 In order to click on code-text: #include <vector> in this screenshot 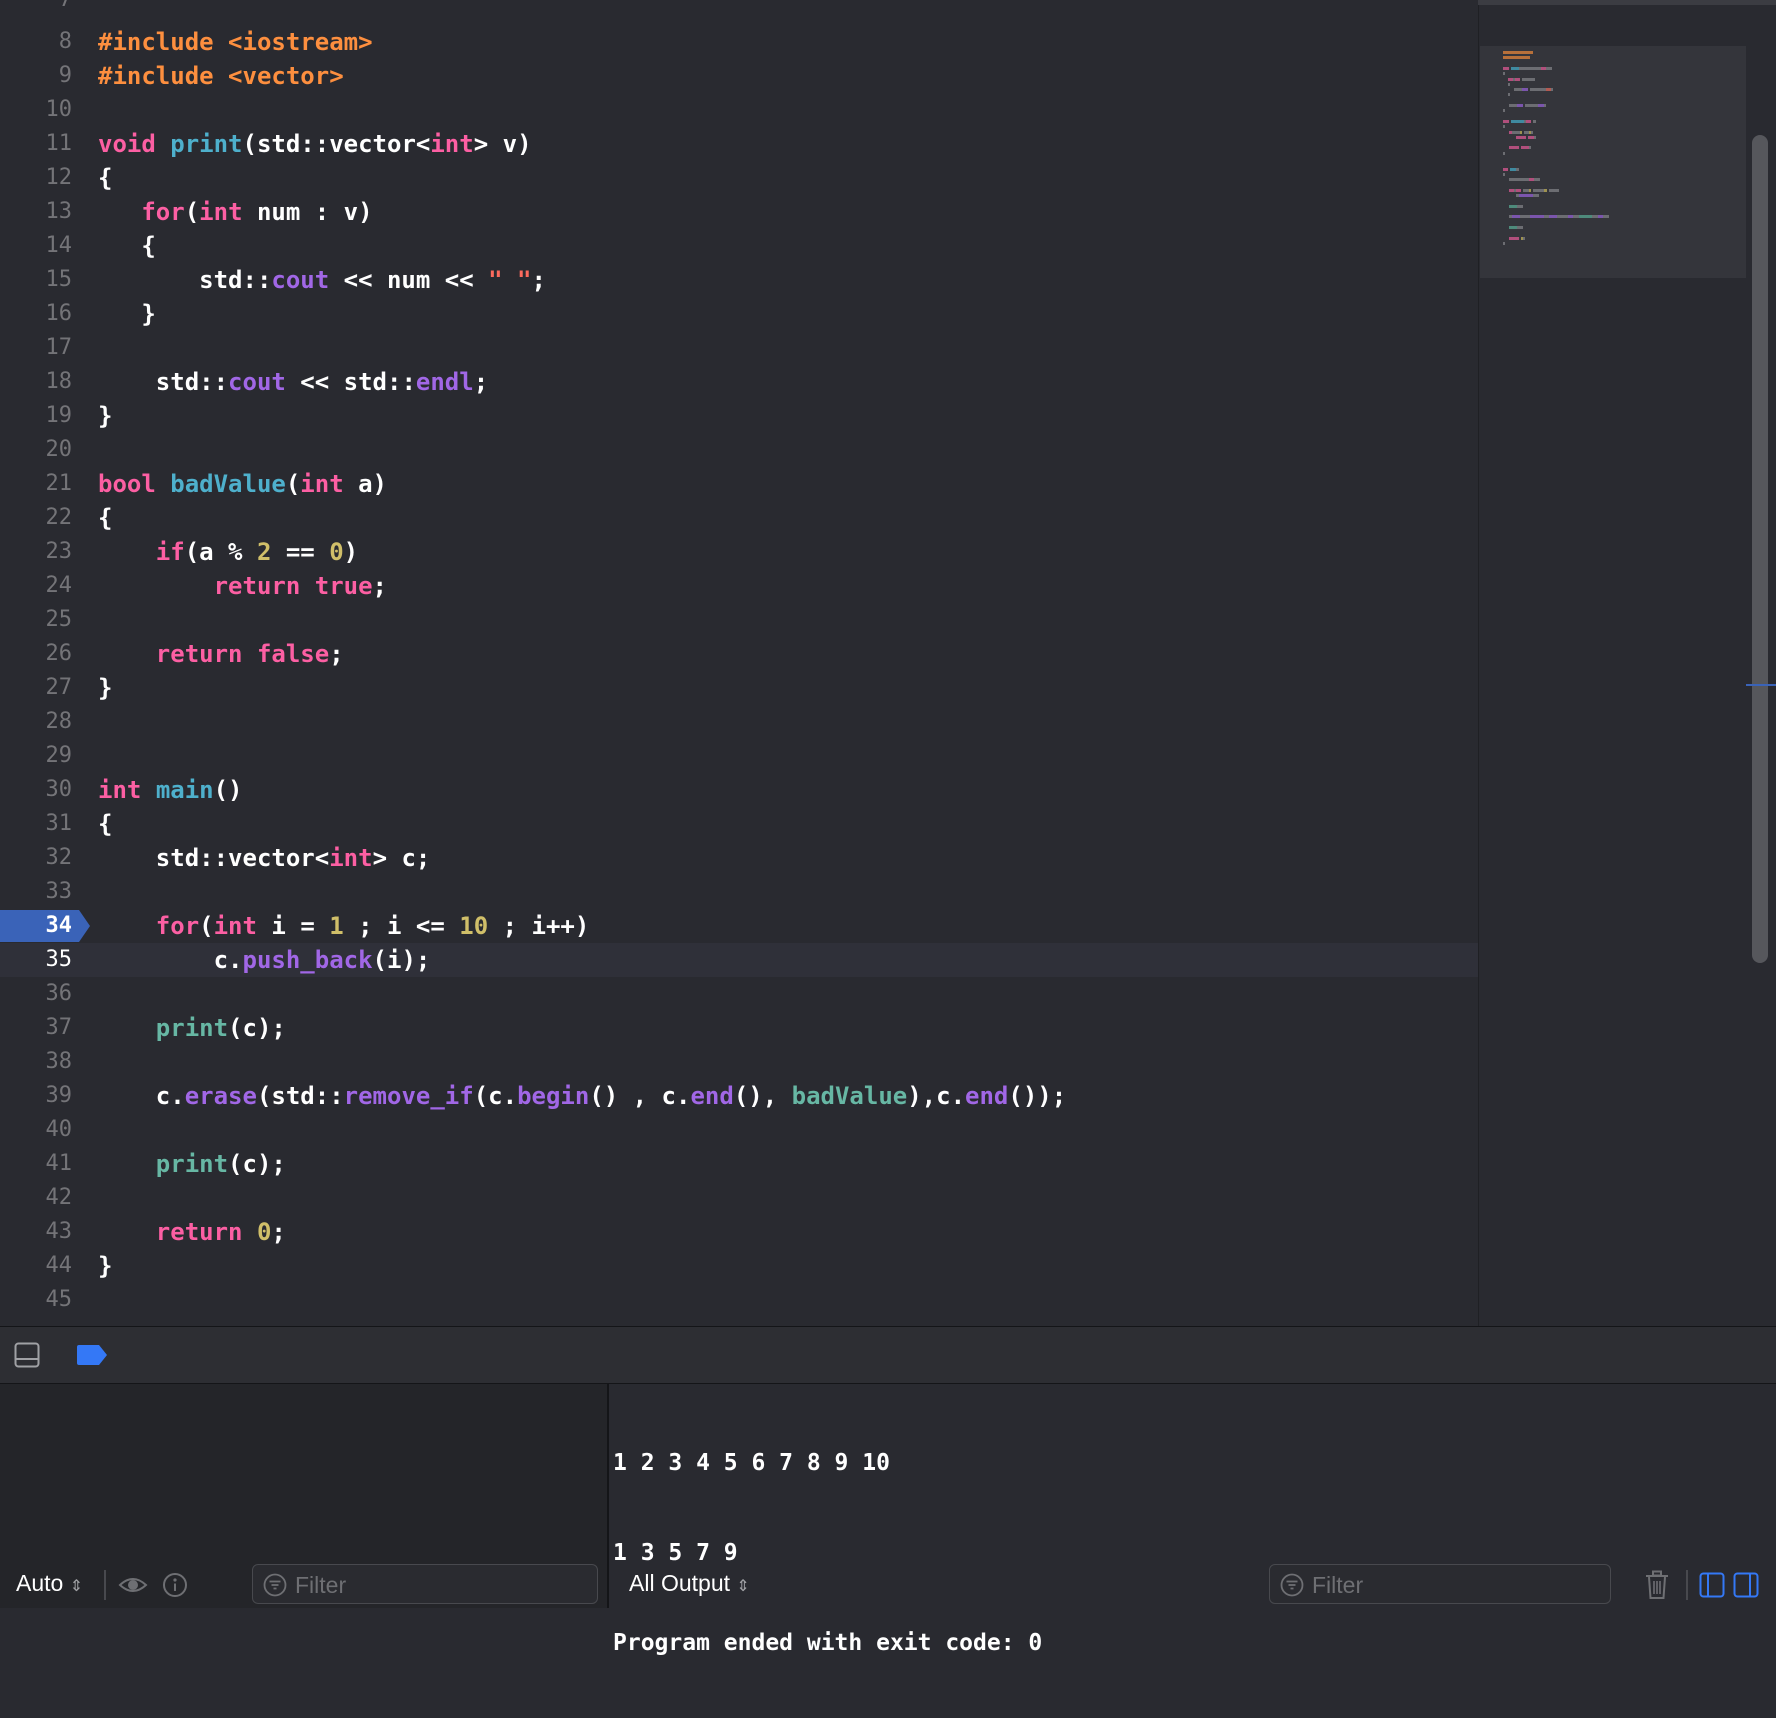, I will do `click(221, 76)`.